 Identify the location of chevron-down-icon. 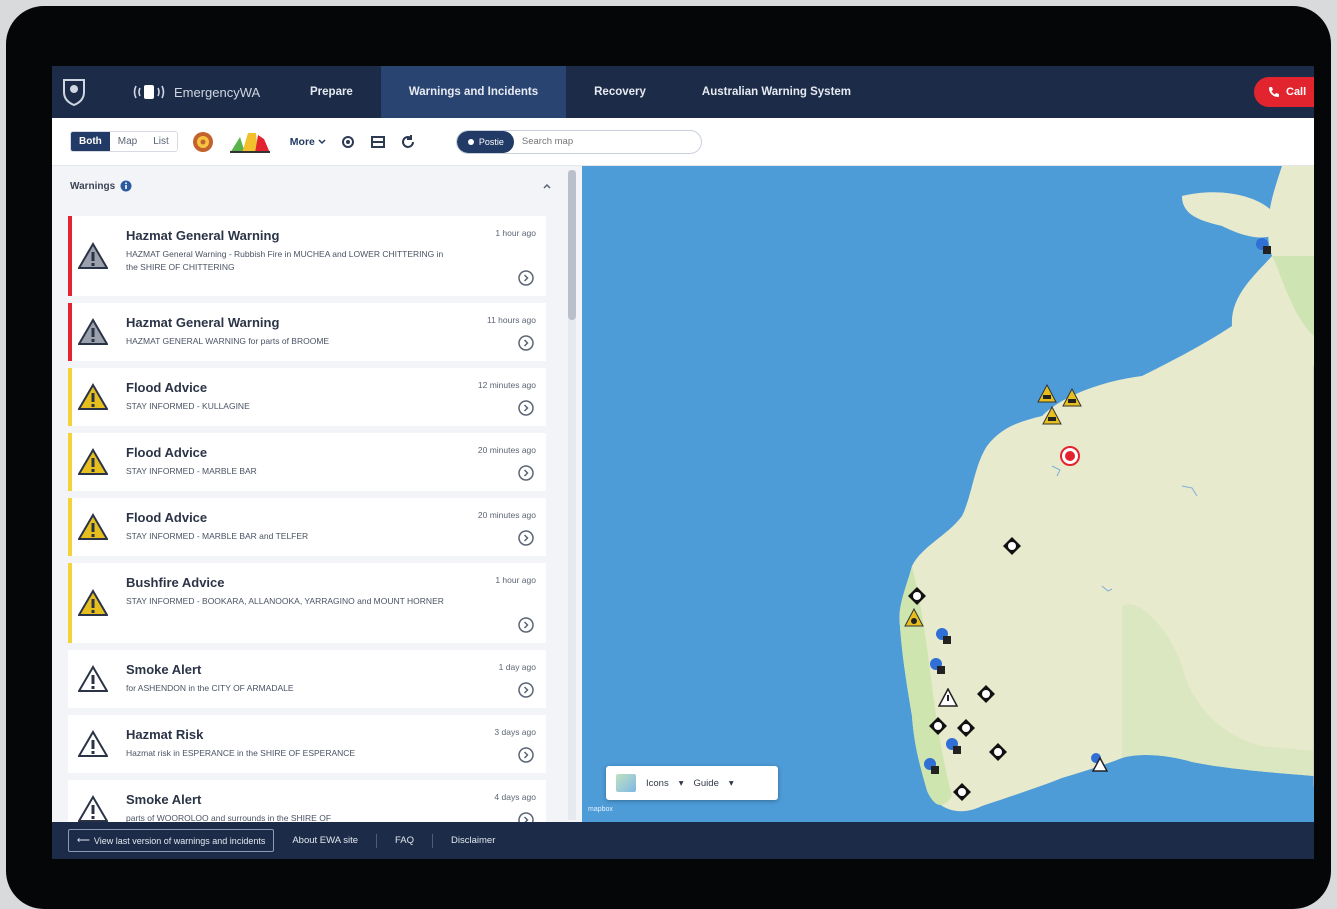
(322, 141).